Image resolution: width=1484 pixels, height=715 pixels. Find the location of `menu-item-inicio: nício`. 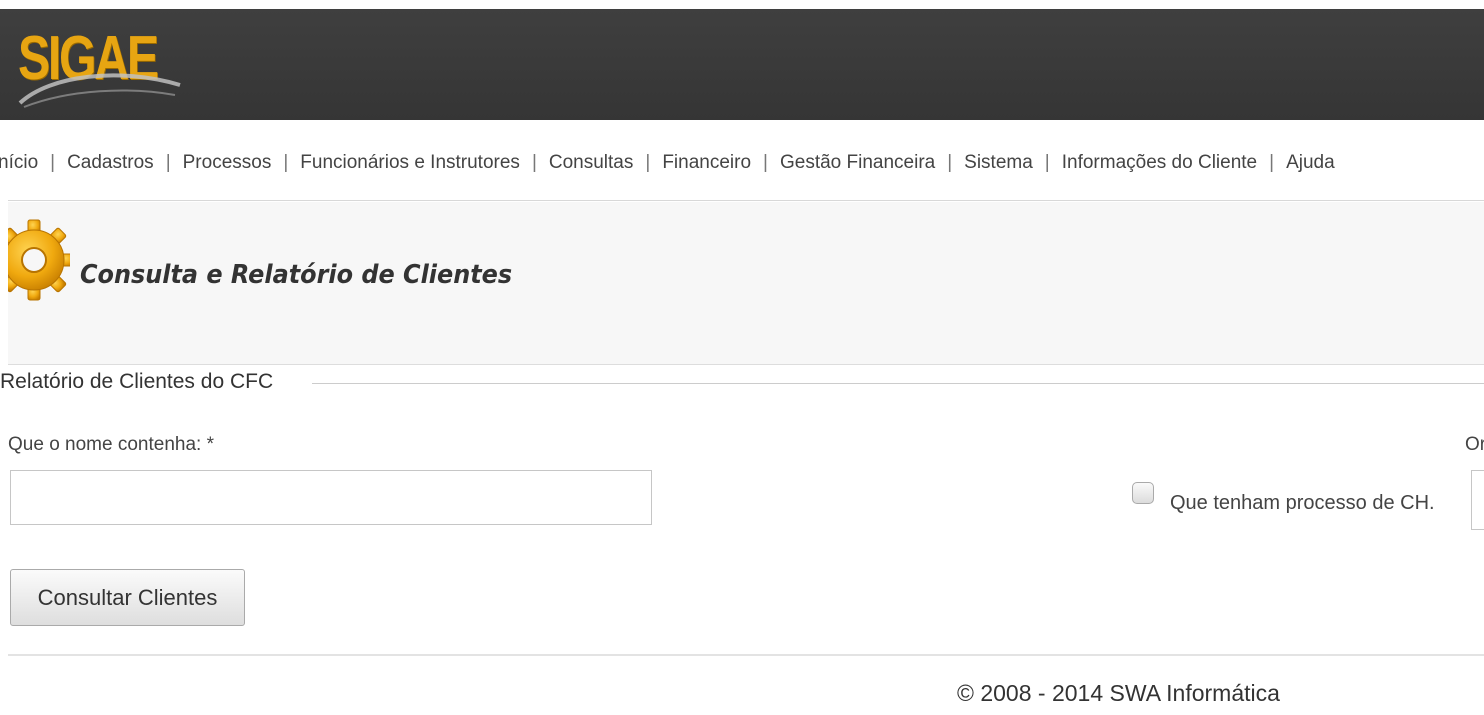

menu-item-inicio: nício is located at coordinates (19, 163).